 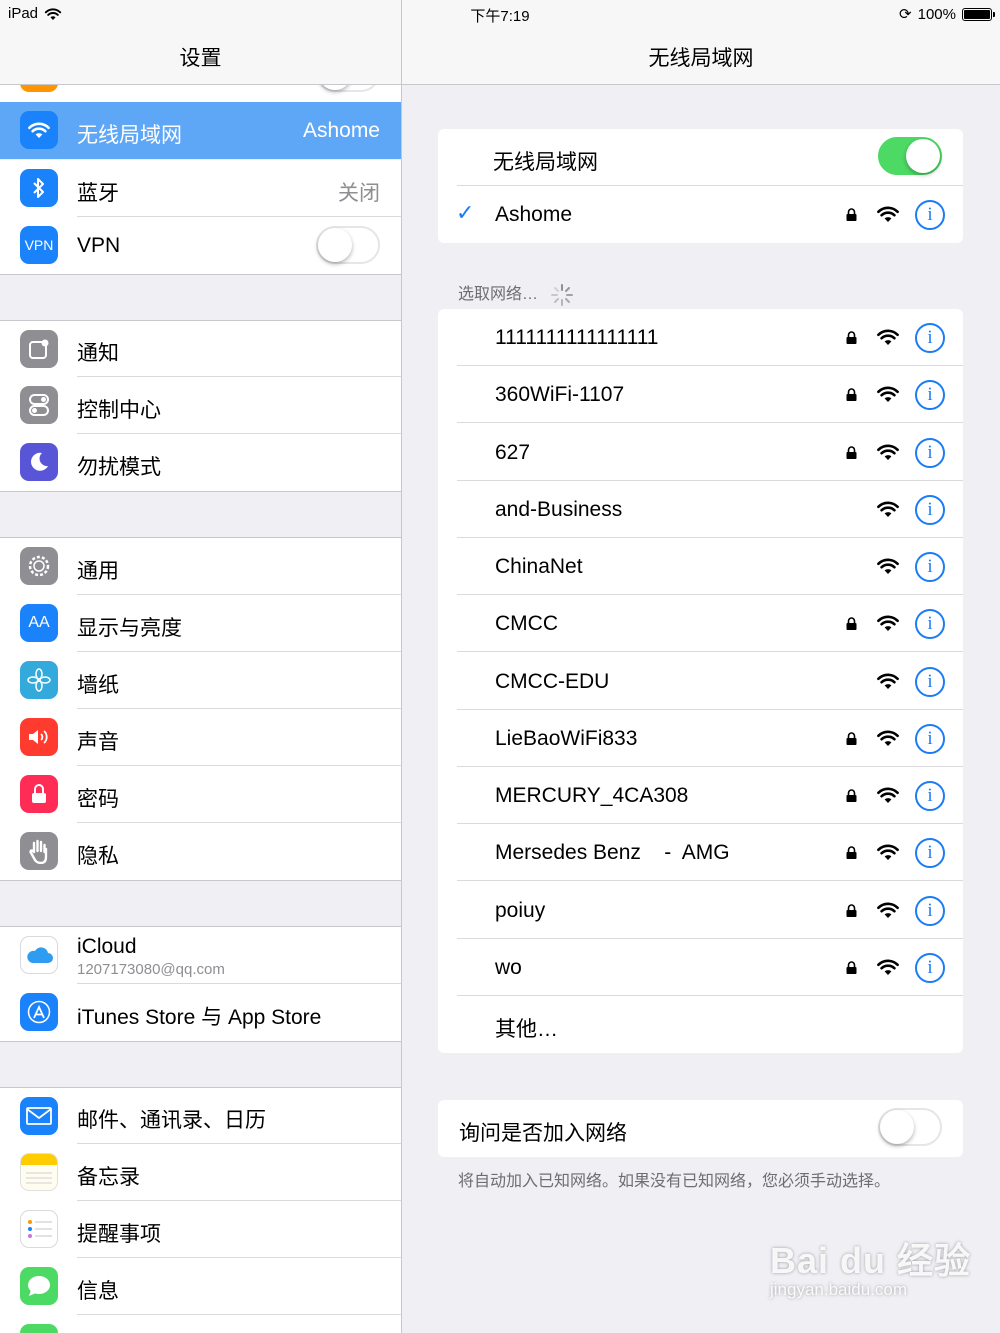 I want to click on network-row: poiuy i, so click(x=700, y=910).